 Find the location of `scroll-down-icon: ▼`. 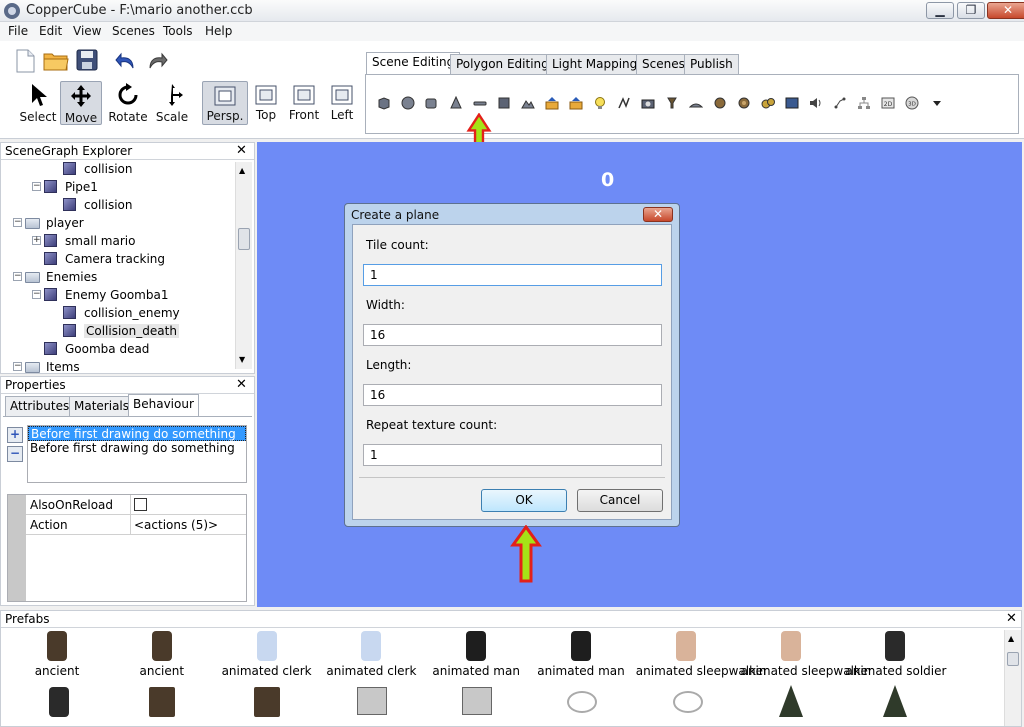

scroll-down-icon: ▼ is located at coordinates (242, 359).